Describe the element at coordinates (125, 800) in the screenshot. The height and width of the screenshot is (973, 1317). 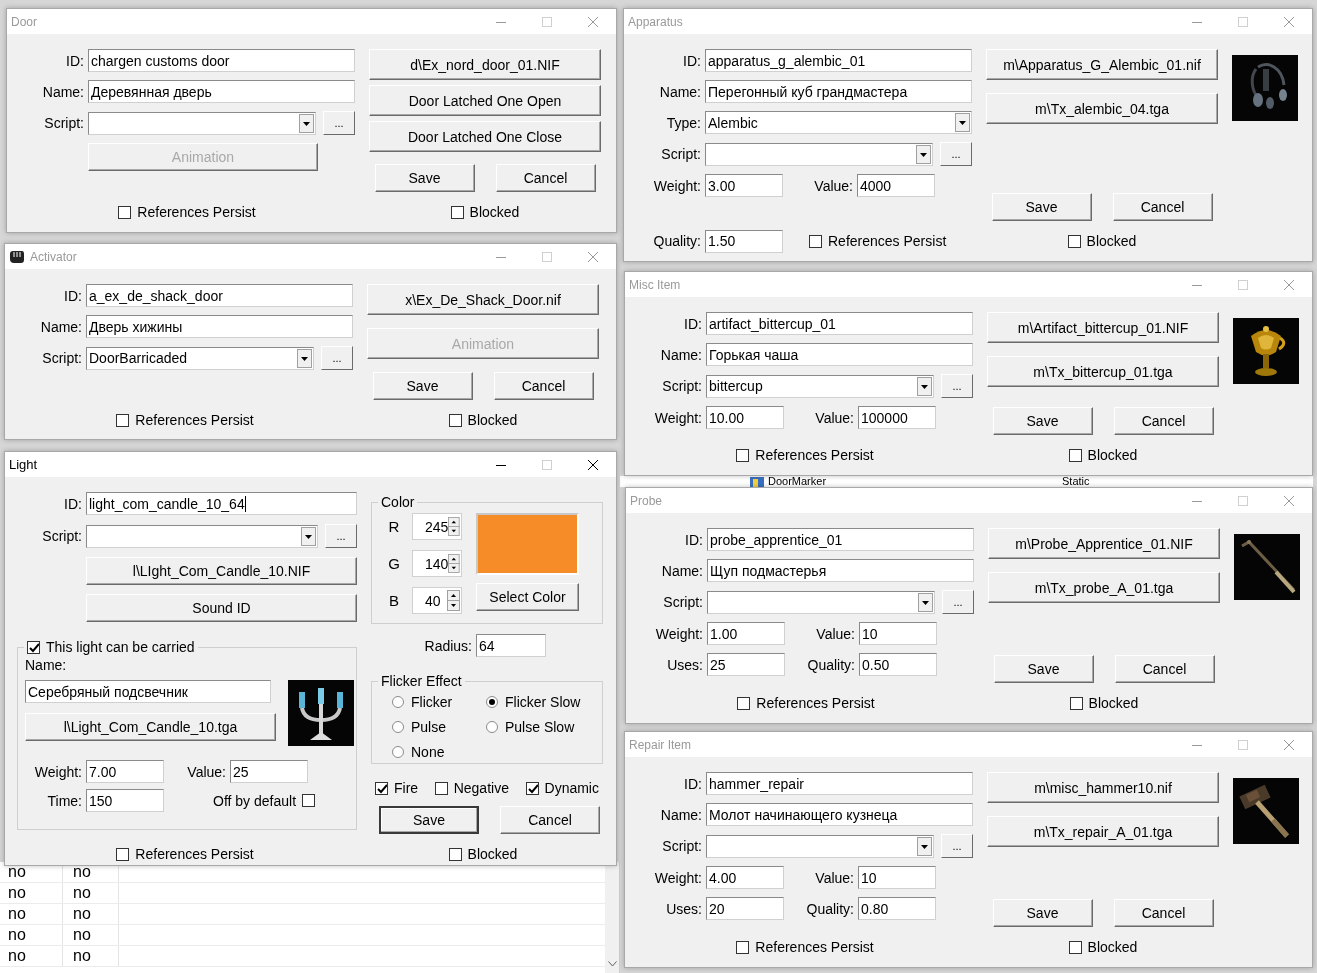
I see `text-field: 150` at that location.